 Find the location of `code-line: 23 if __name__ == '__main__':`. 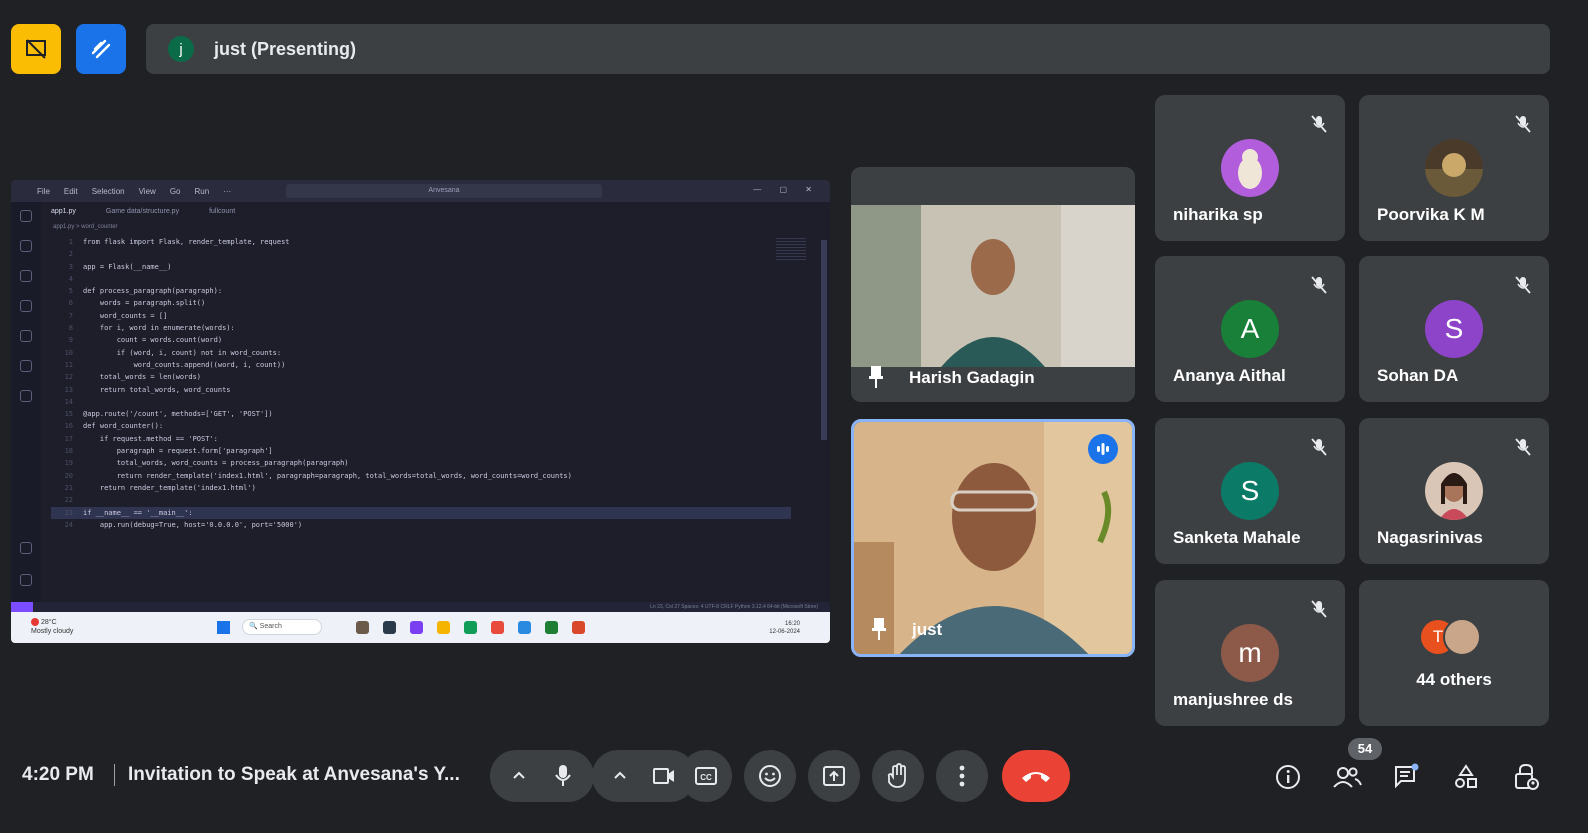

code-line: 23 if __name__ == '__main__': is located at coordinates (421, 512).